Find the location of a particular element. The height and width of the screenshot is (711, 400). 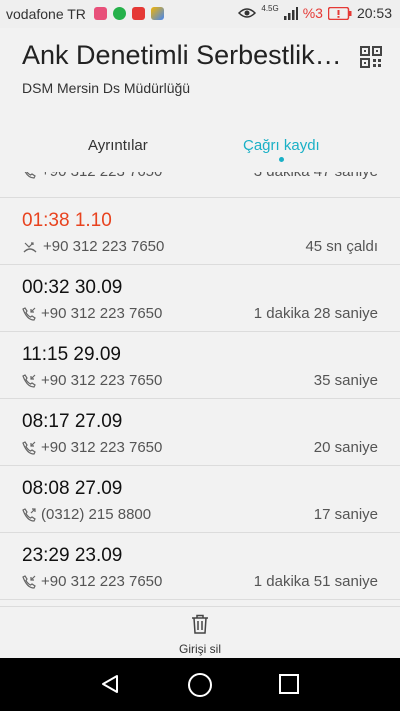

battery-percent: %3 is located at coordinates (312, 13).